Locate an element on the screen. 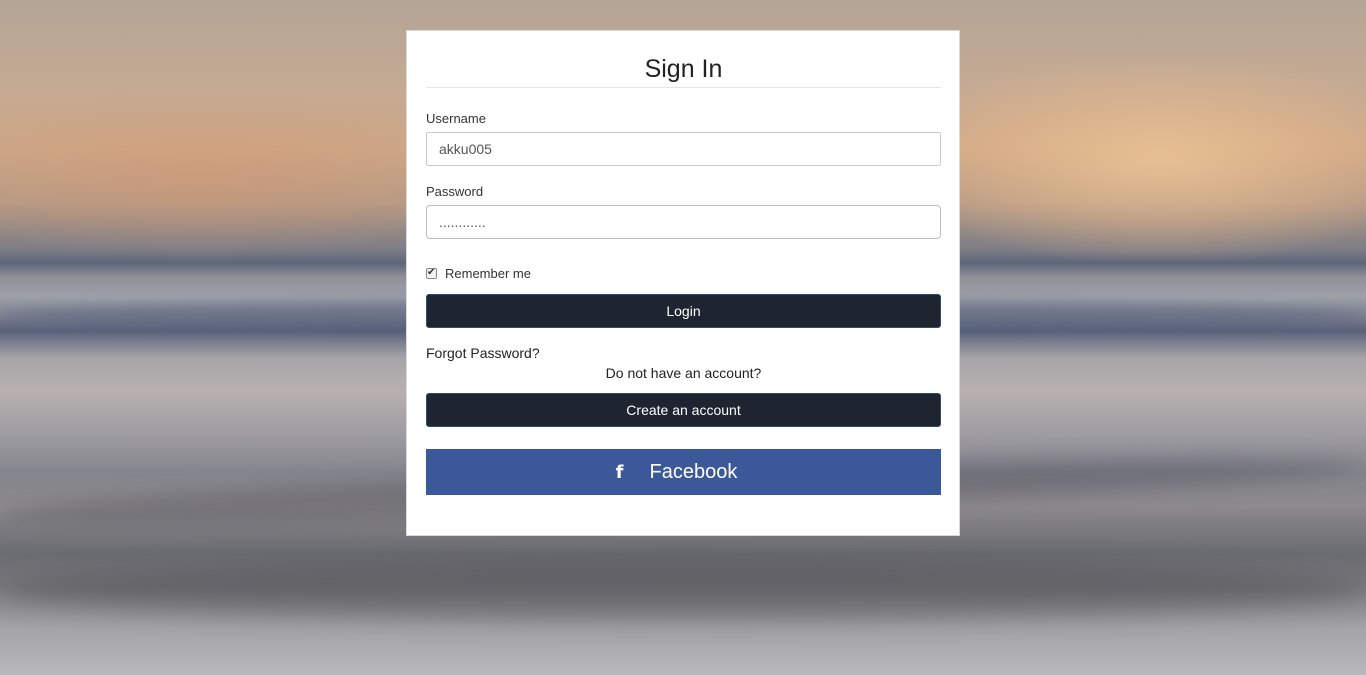 The image size is (1366, 675). check-icon: ✔ is located at coordinates (431, 272).